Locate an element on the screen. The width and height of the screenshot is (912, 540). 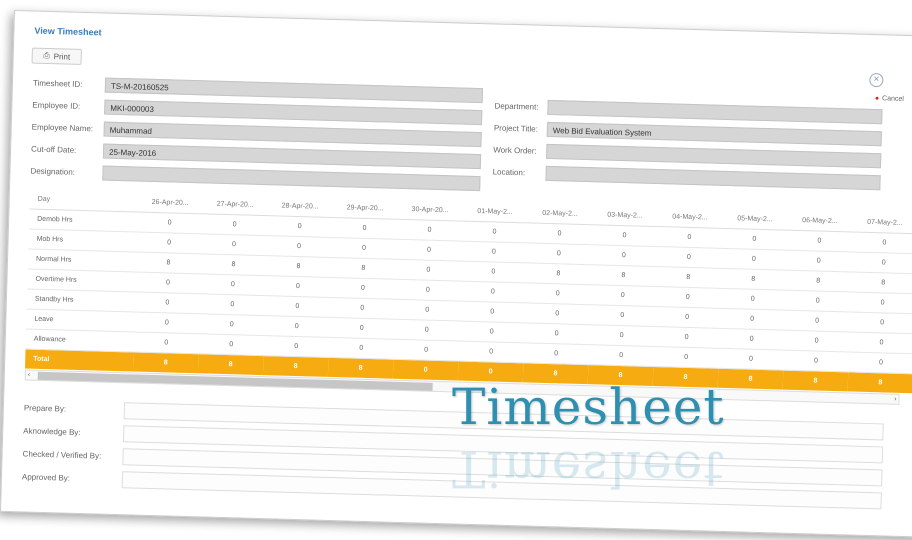
cancel-button: ● Cancel is located at coordinates (889, 99).